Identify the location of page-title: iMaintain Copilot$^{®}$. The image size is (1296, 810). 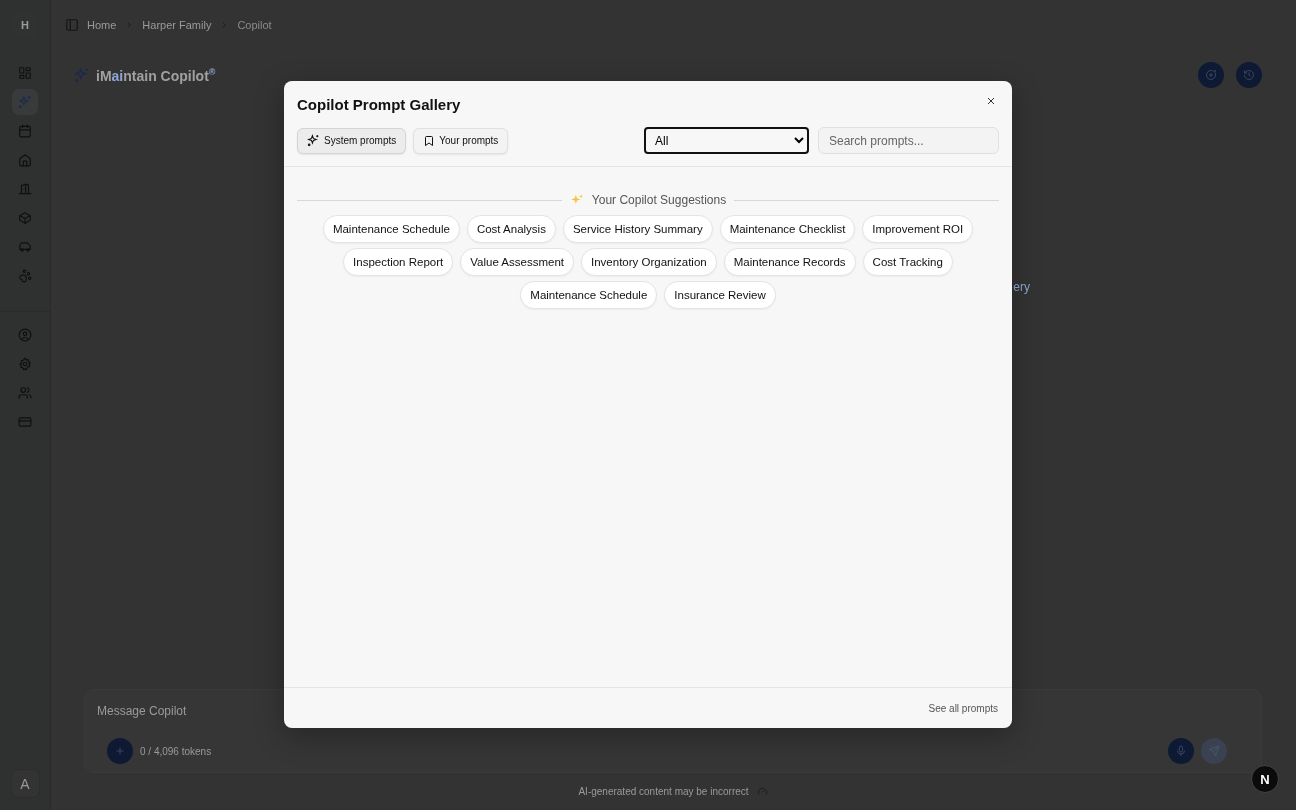
(156, 75).